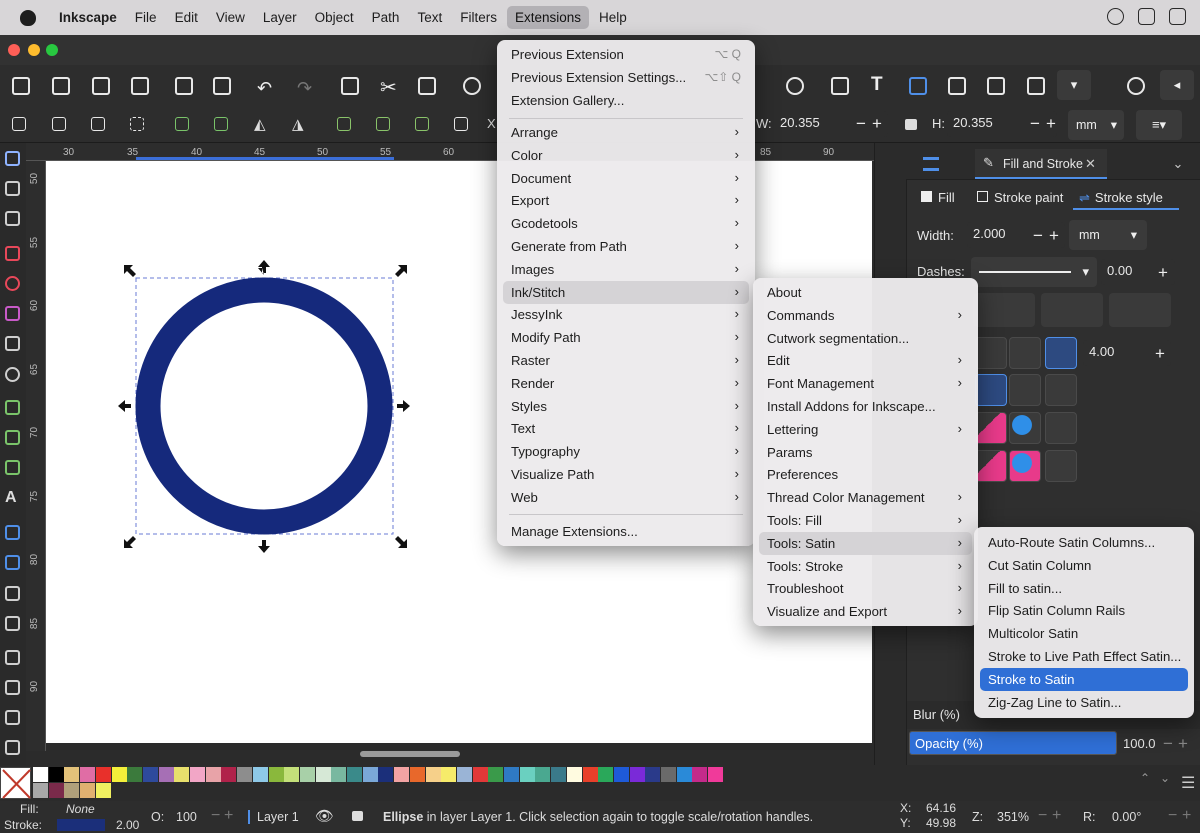 The height and width of the screenshot is (833, 1200). What do you see at coordinates (626, 406) in the screenshot?
I see `ext-menu-item-styles: Styles ›` at bounding box center [626, 406].